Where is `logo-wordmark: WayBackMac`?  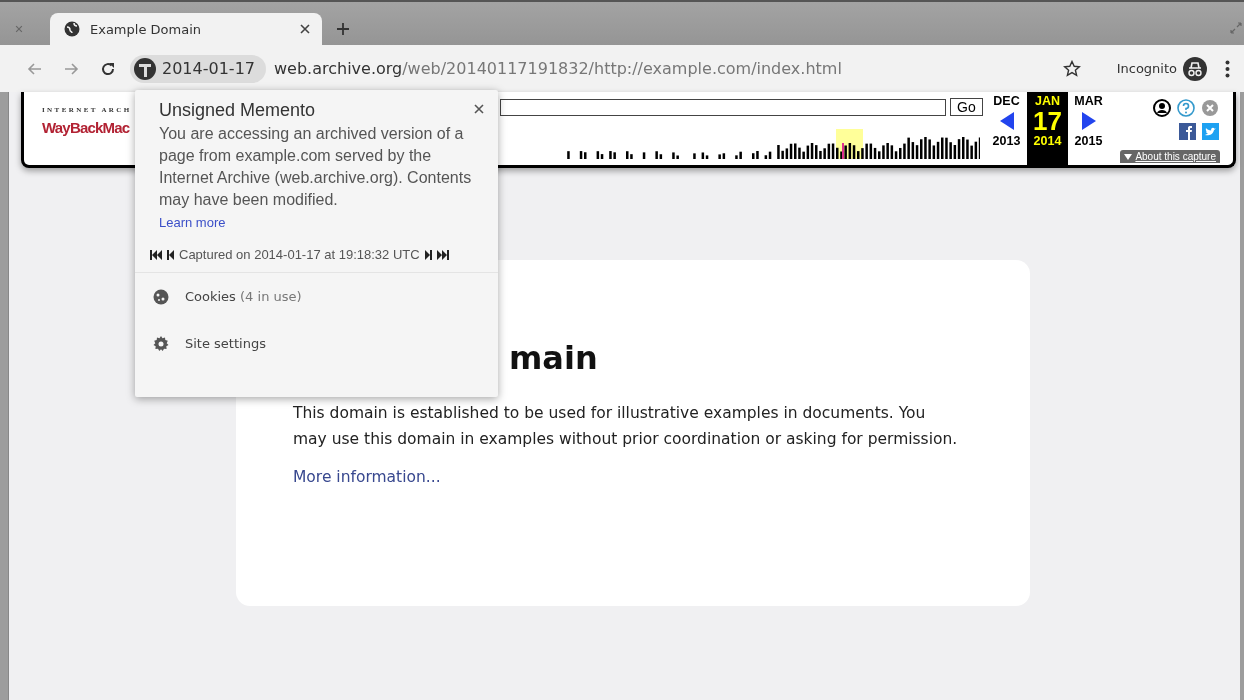
logo-wordmark: WayBackMac is located at coordinates (86, 128).